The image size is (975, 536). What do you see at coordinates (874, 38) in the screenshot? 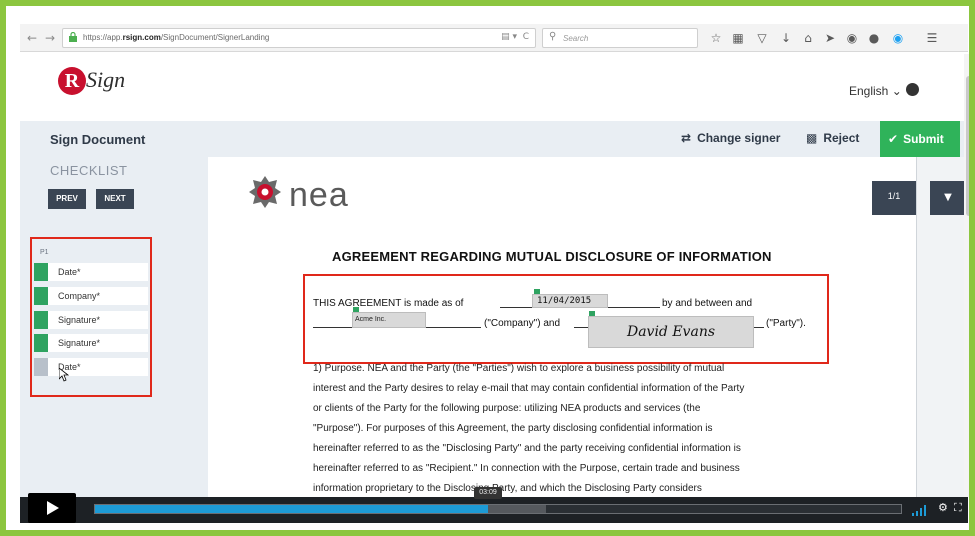
I see `chat-icon: ●` at bounding box center [874, 38].